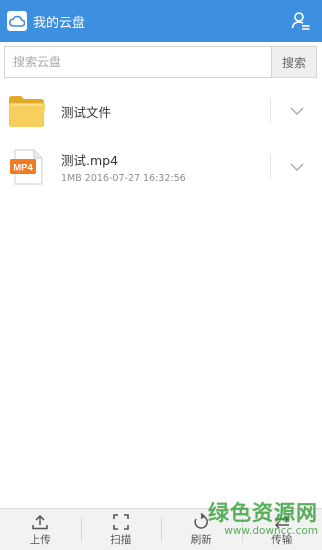 Image resolution: width=322 pixels, height=550 pixels. I want to click on scan-label: 扫描, so click(121, 539).